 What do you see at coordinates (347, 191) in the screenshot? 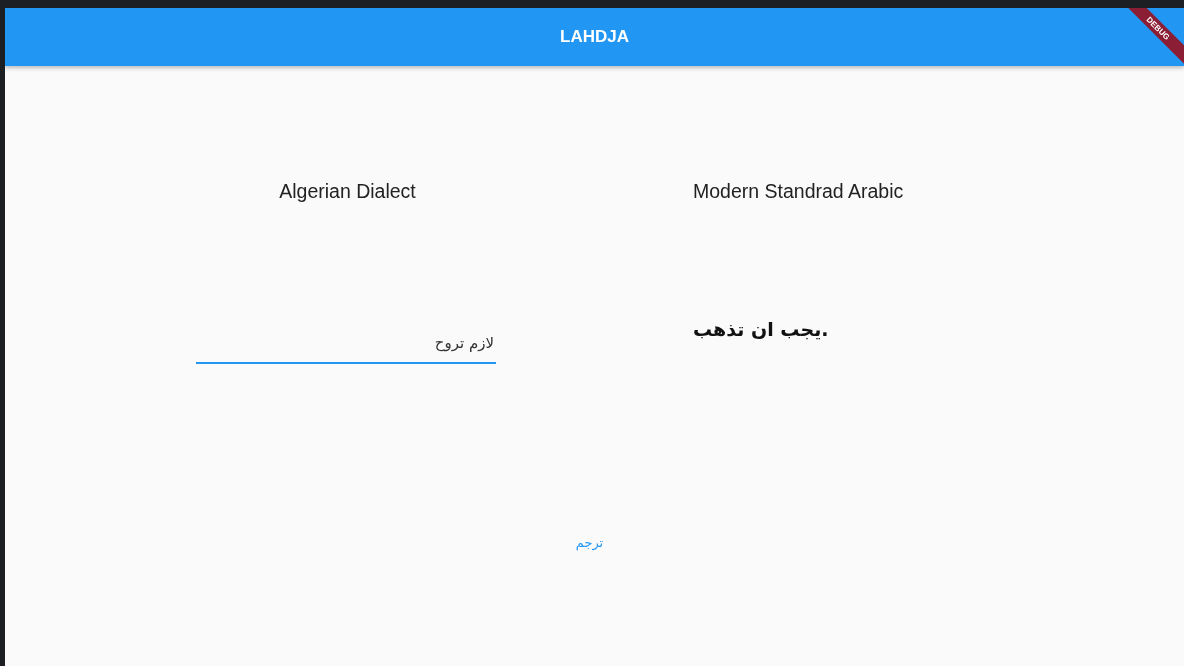
I see `column-heading: Algerian Dialect` at bounding box center [347, 191].